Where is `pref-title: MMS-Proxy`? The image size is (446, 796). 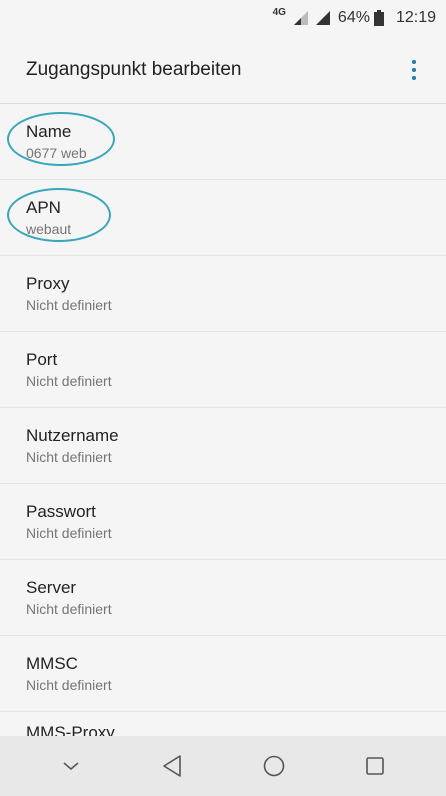 pref-title: MMS-Proxy is located at coordinates (70, 729).